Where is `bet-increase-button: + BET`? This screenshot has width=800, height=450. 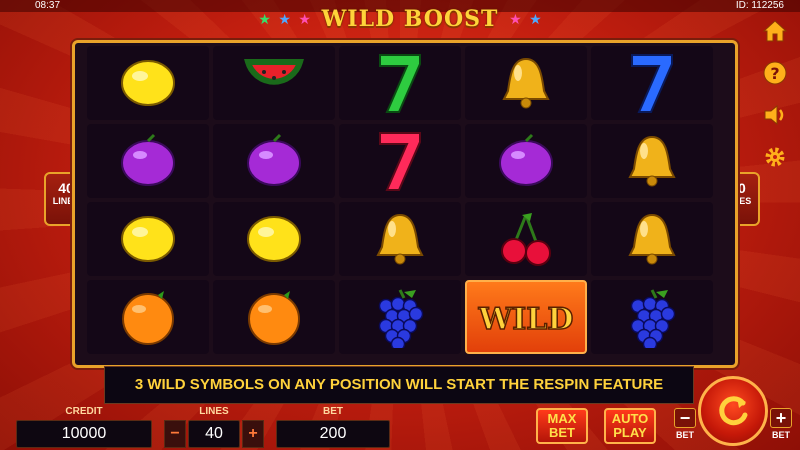
bet-increase-button: + BET is located at coordinates (781, 426).